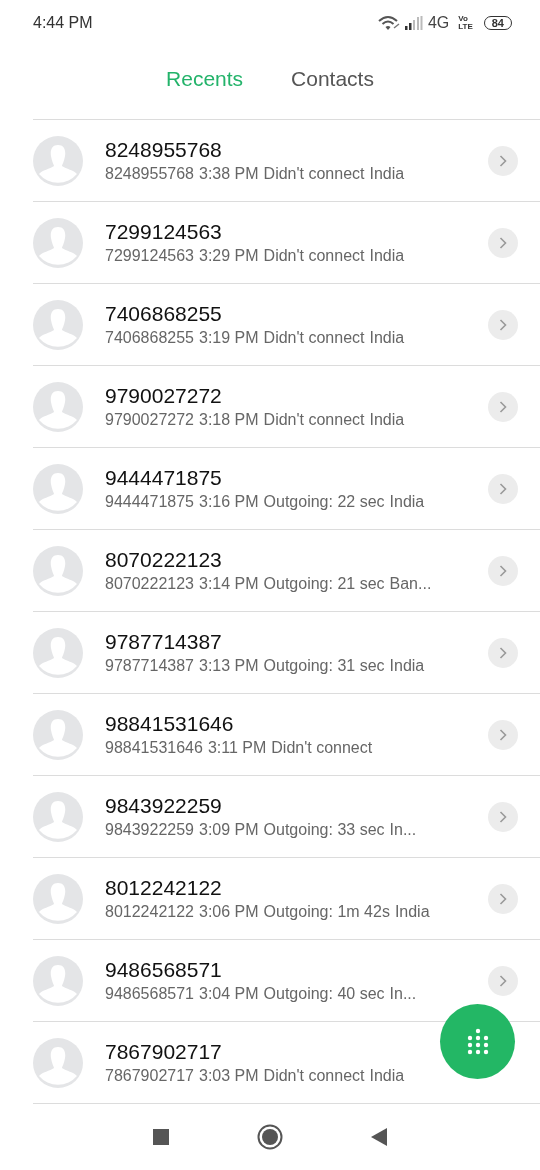 This screenshot has height=1170, width=540. I want to click on contact-name: 9486568571, so click(164, 970).